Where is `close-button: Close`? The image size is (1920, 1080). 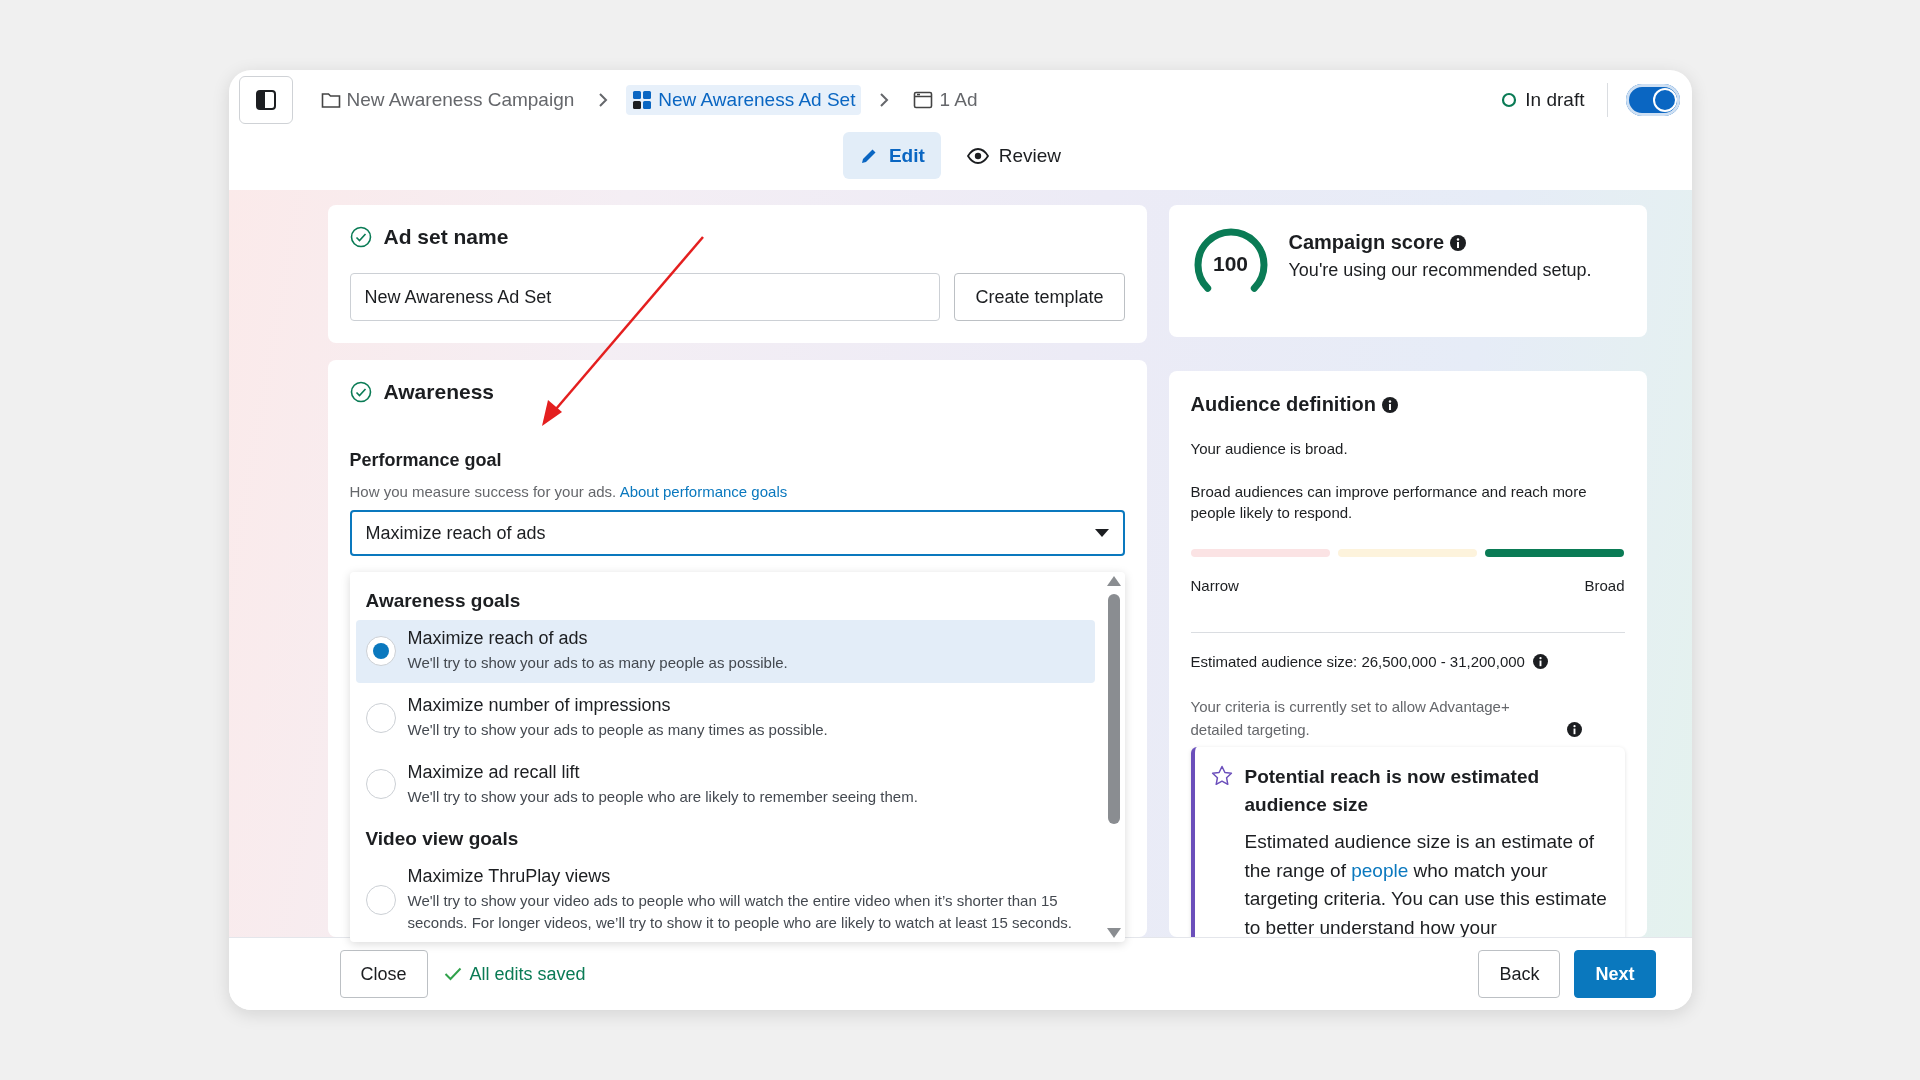 close-button: Close is located at coordinates (383, 974).